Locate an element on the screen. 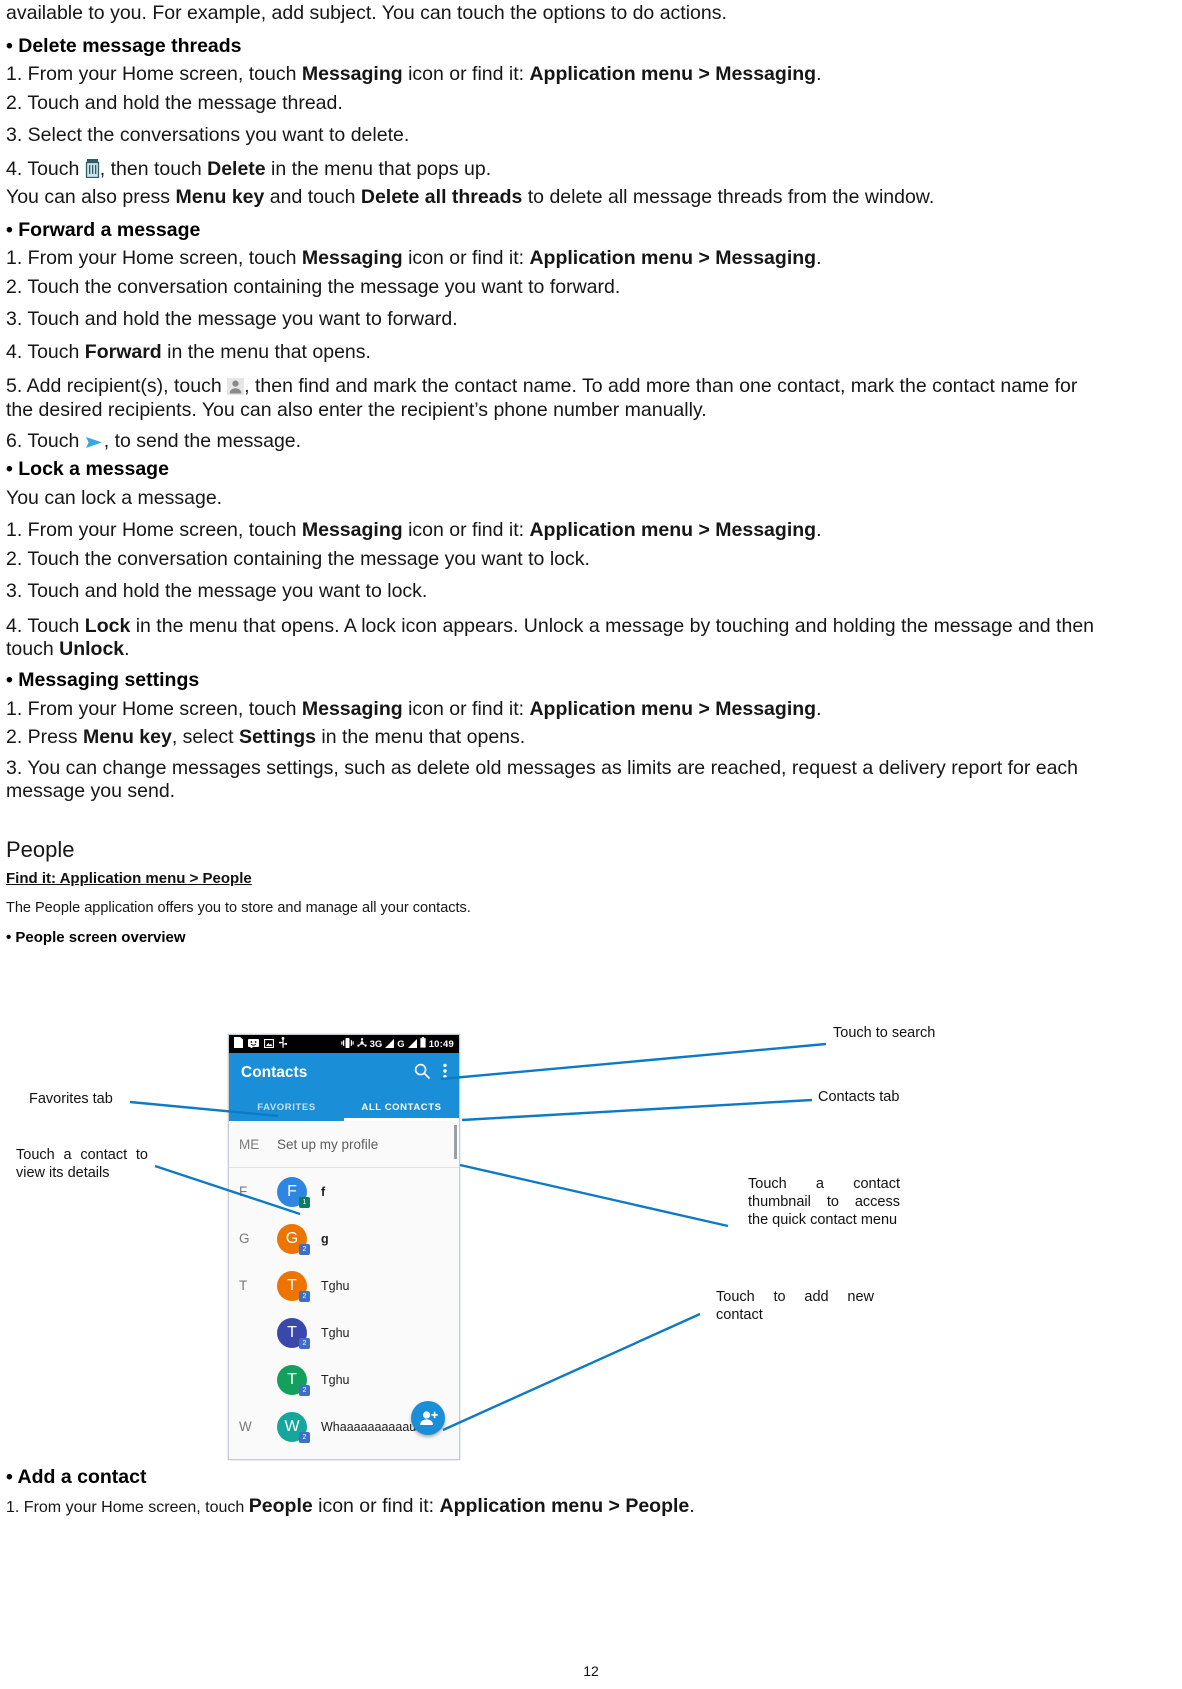 This screenshot has height=1689, width=1182. list-item-me: ME Set up my profile is located at coordinates (344, 1144).